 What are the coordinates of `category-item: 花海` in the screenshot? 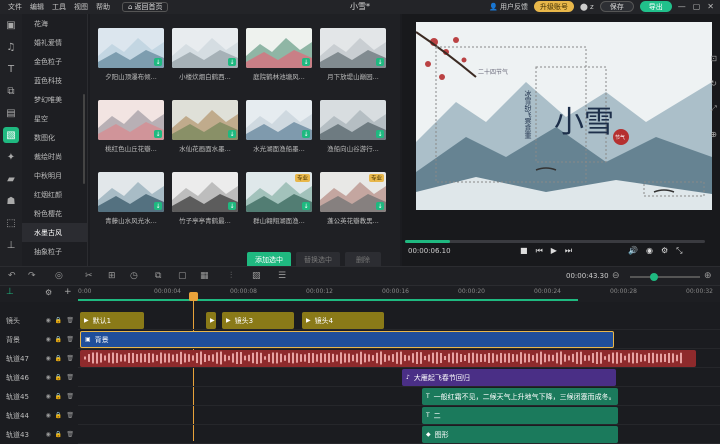 It's located at (54, 23).